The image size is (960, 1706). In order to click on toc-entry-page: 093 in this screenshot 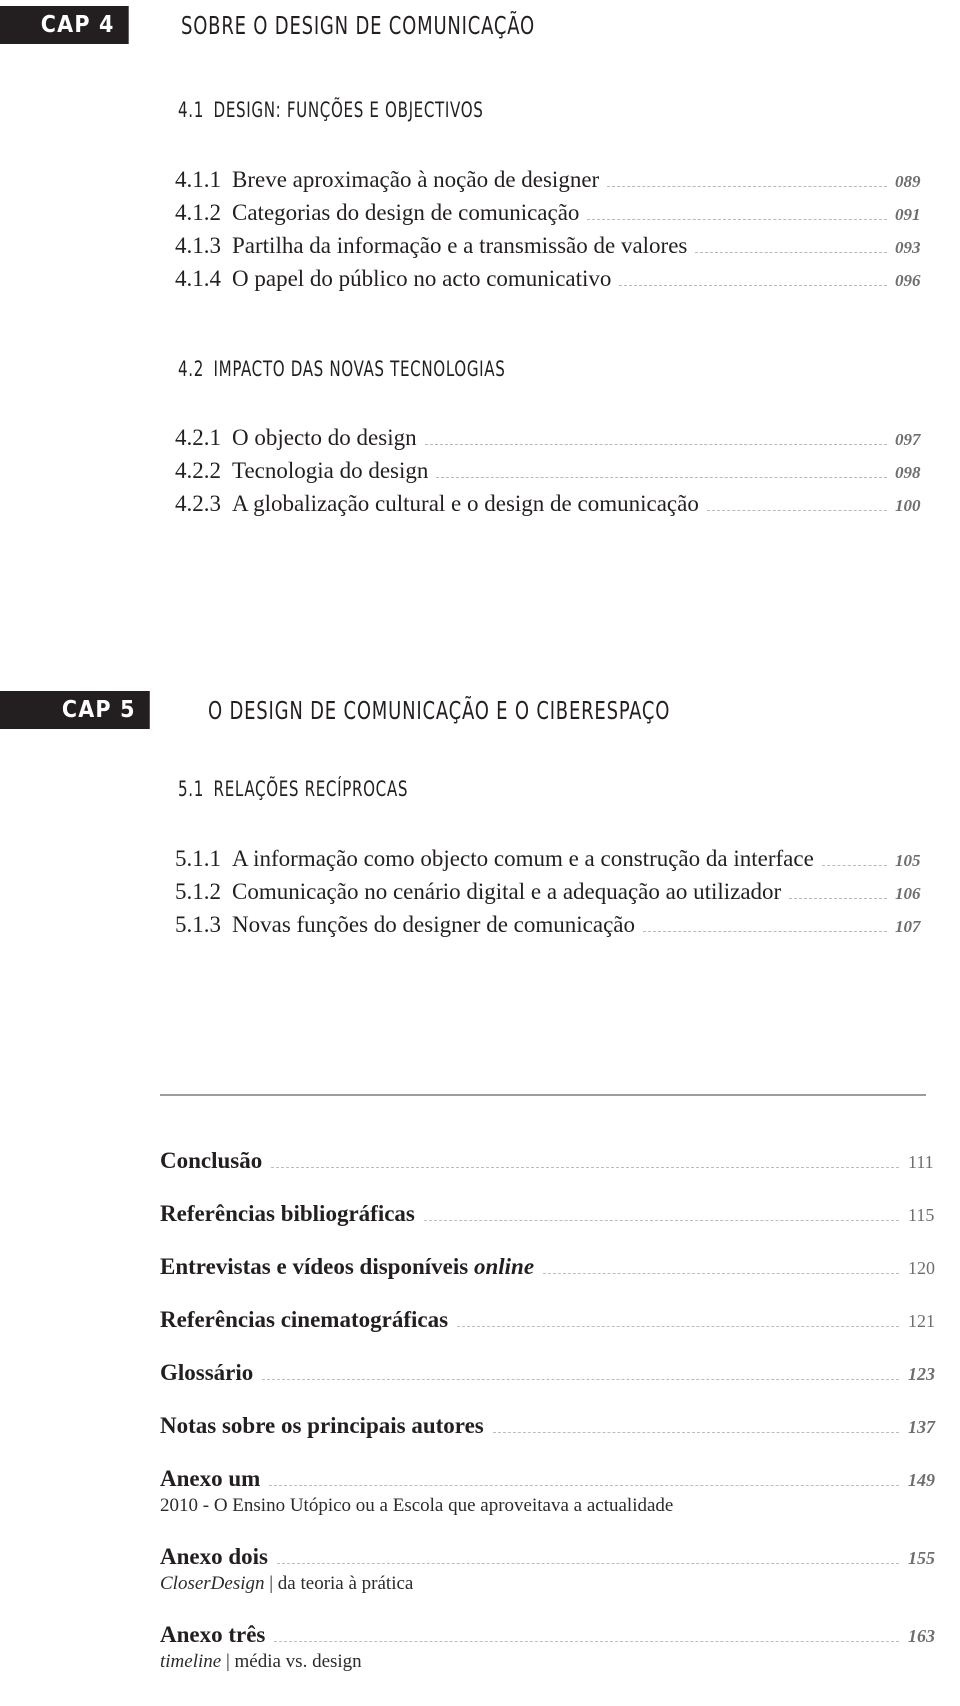, I will do `click(908, 247)`.